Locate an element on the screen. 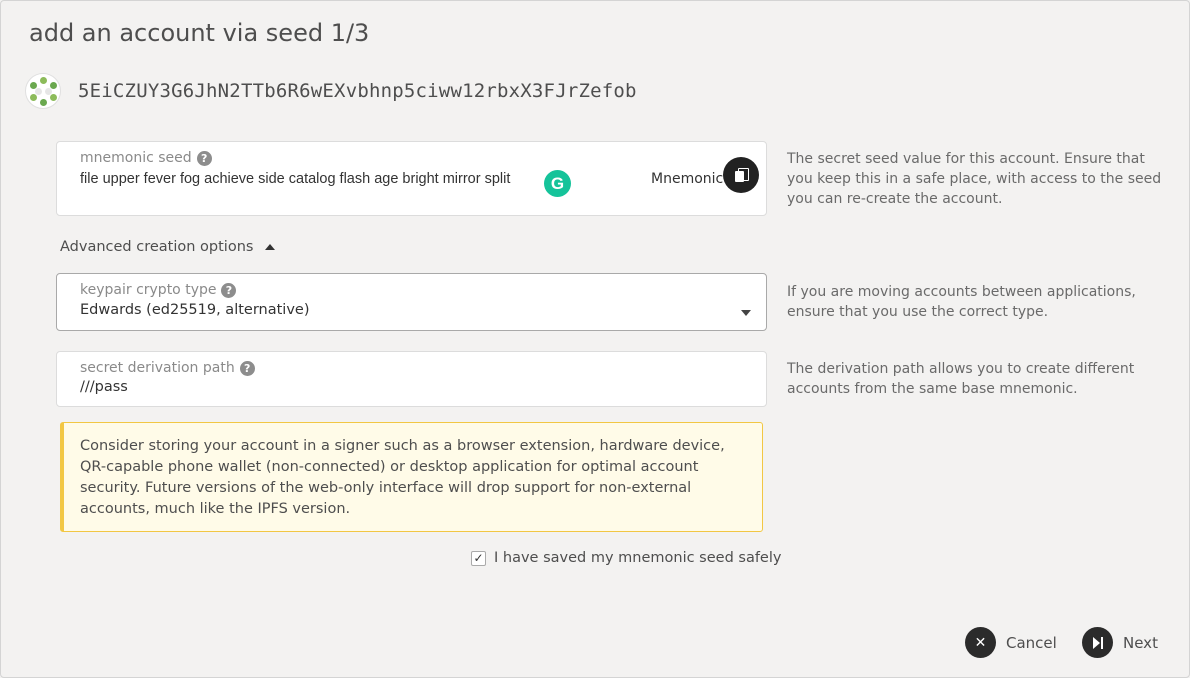 This screenshot has width=1190, height=678. mnemonic-seed-label: mnemonic seed ? is located at coordinates (146, 158).